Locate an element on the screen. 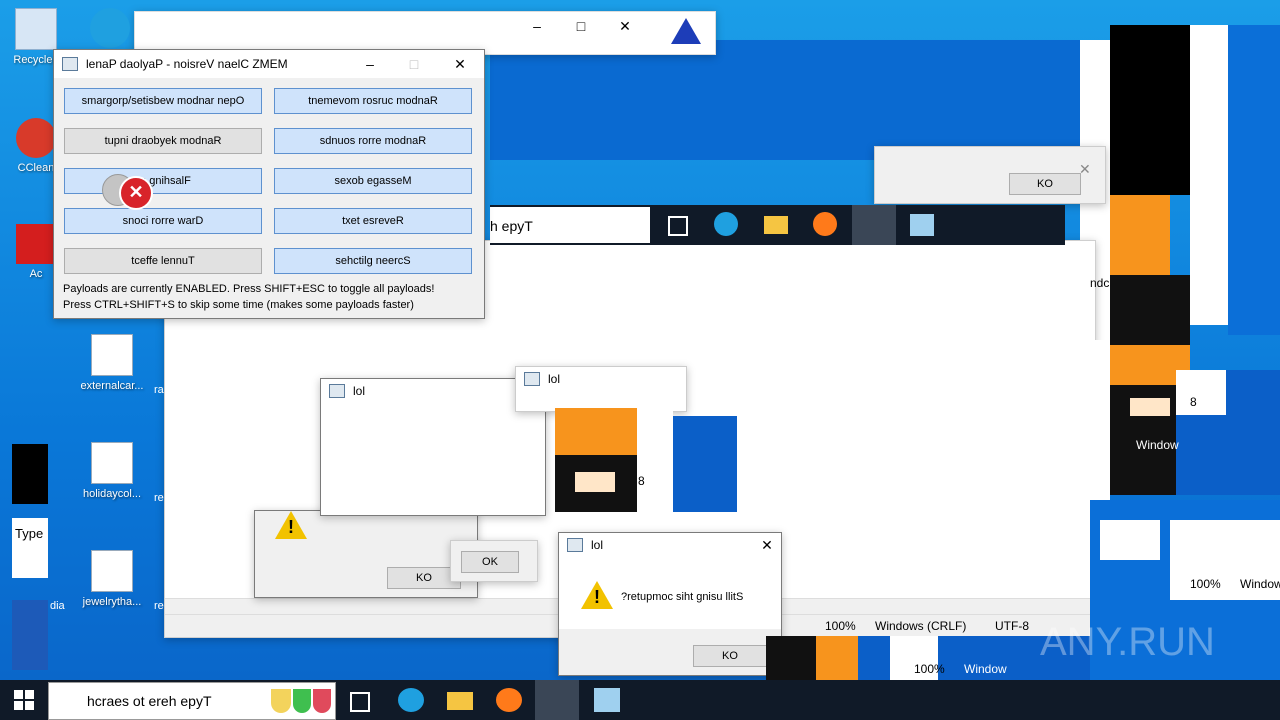  glitch-search-text: h epyT is located at coordinates (511, 226).